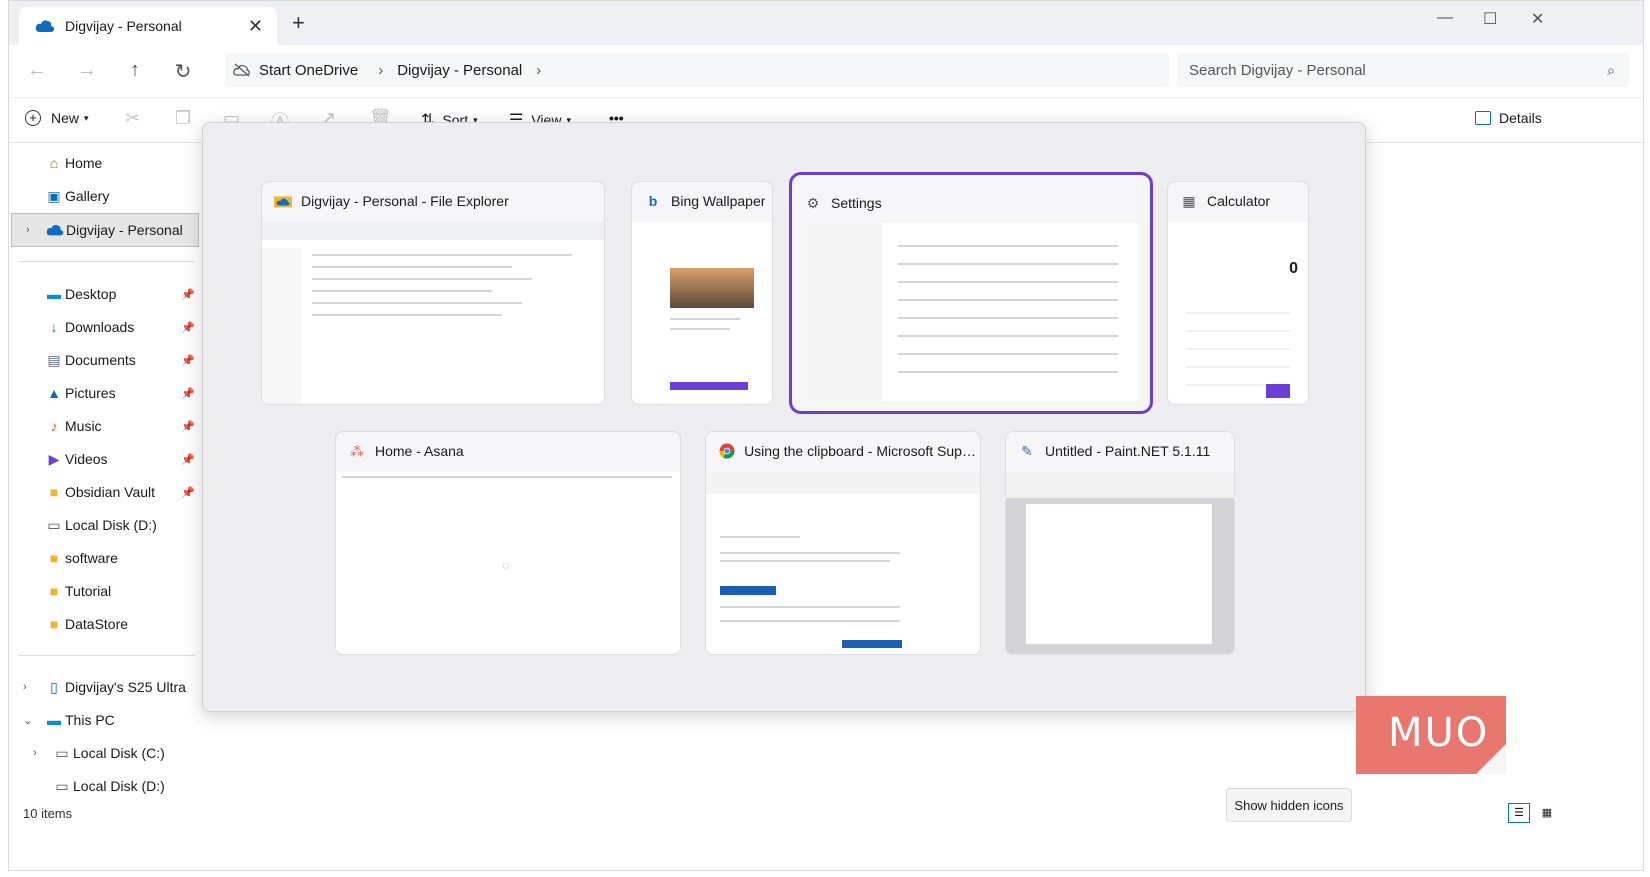 This screenshot has height=877, width=1650. I want to click on explorer-tab: Digvijay - Personal ✕, so click(148, 26).